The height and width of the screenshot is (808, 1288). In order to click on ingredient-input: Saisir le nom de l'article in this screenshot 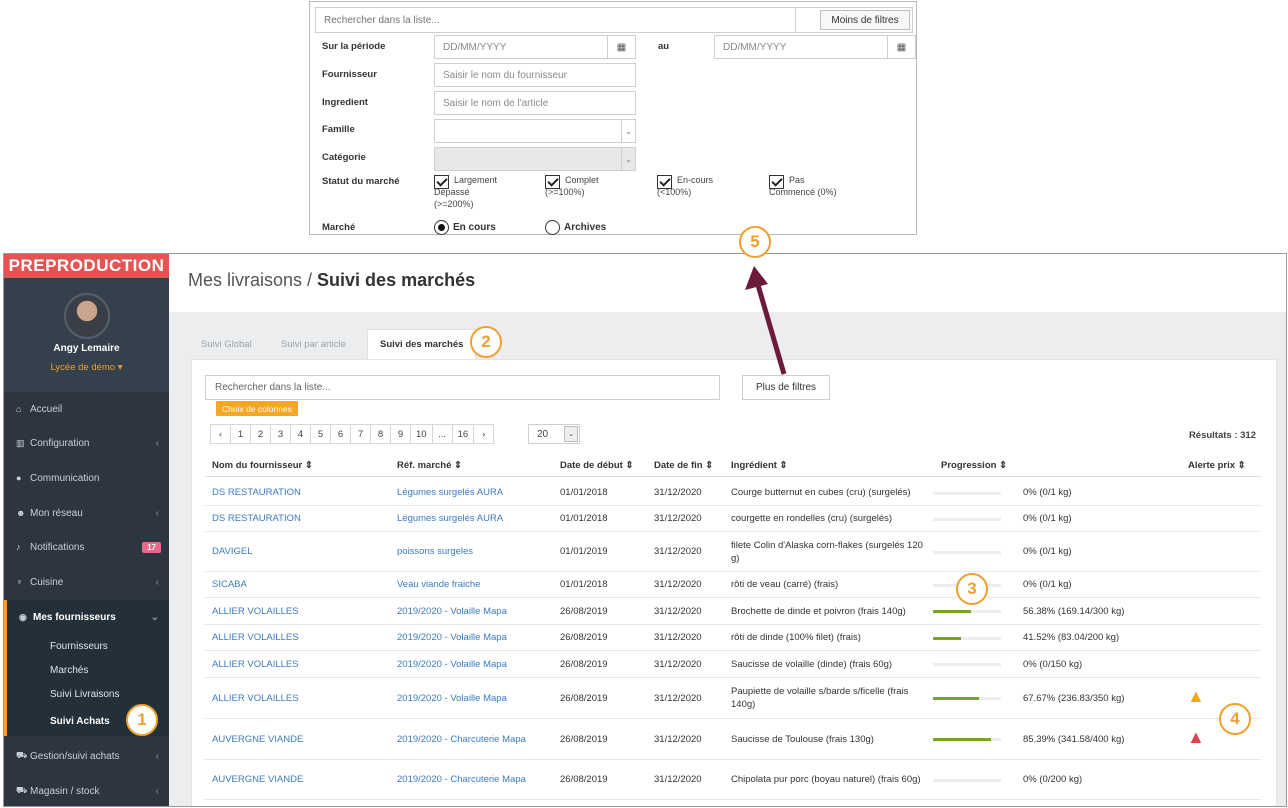, I will do `click(535, 103)`.